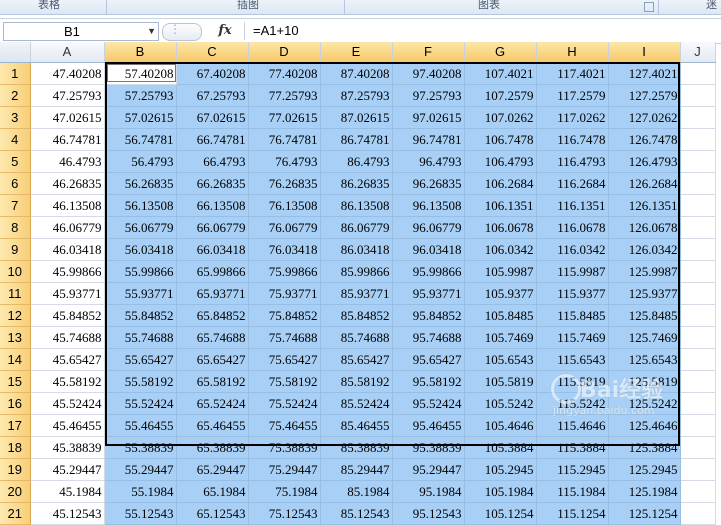  Describe the element at coordinates (698, 403) in the screenshot. I see `cell-j16` at that location.